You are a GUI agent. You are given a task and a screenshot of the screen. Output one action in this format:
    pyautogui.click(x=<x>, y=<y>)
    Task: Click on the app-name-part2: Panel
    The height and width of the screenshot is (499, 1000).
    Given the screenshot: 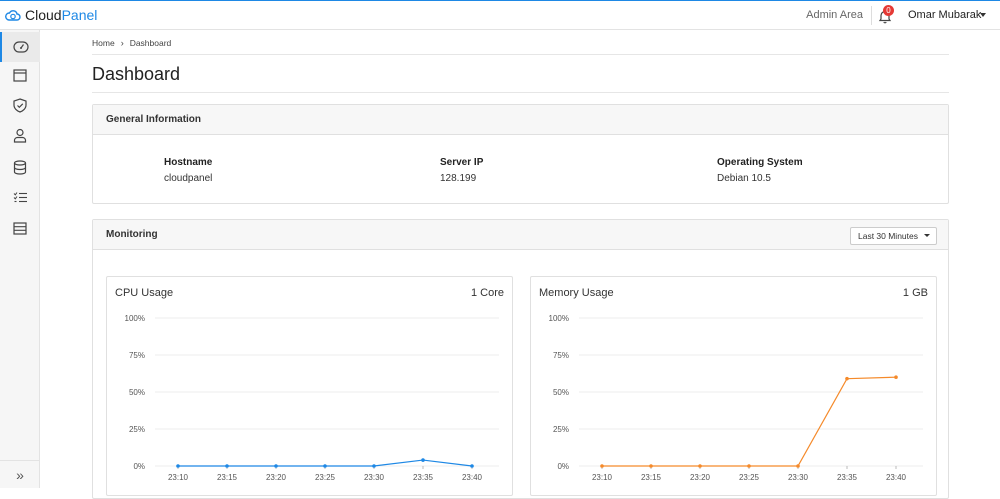 What is the action you would take?
    pyautogui.click(x=79, y=15)
    